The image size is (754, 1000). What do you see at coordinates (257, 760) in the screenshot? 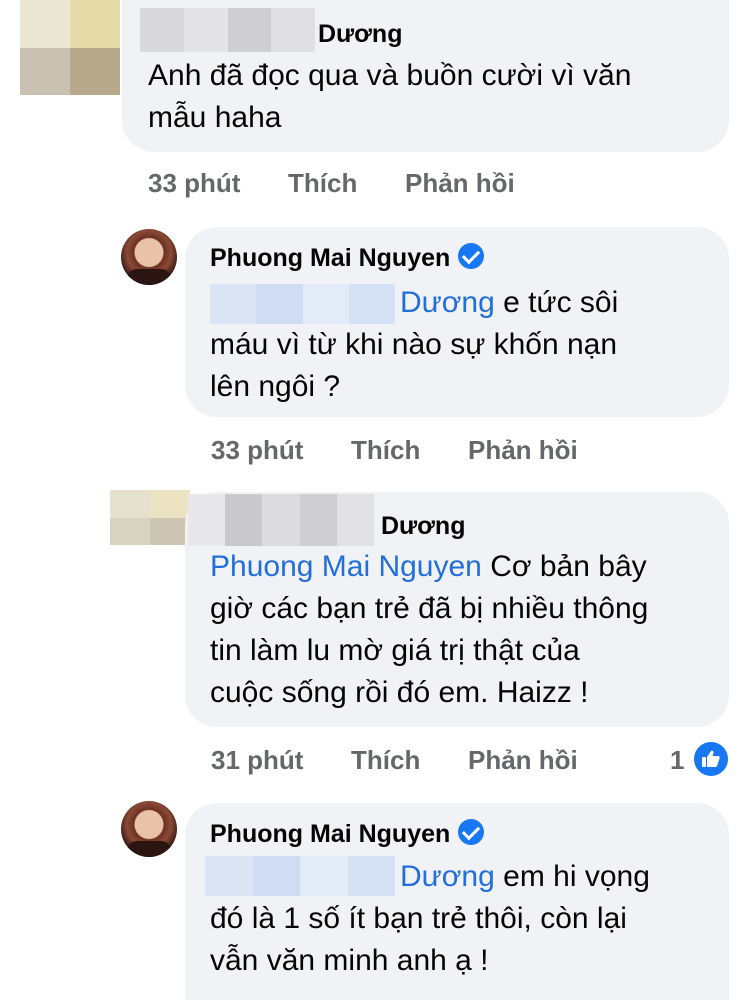
I see `timestamp: 31 phút` at bounding box center [257, 760].